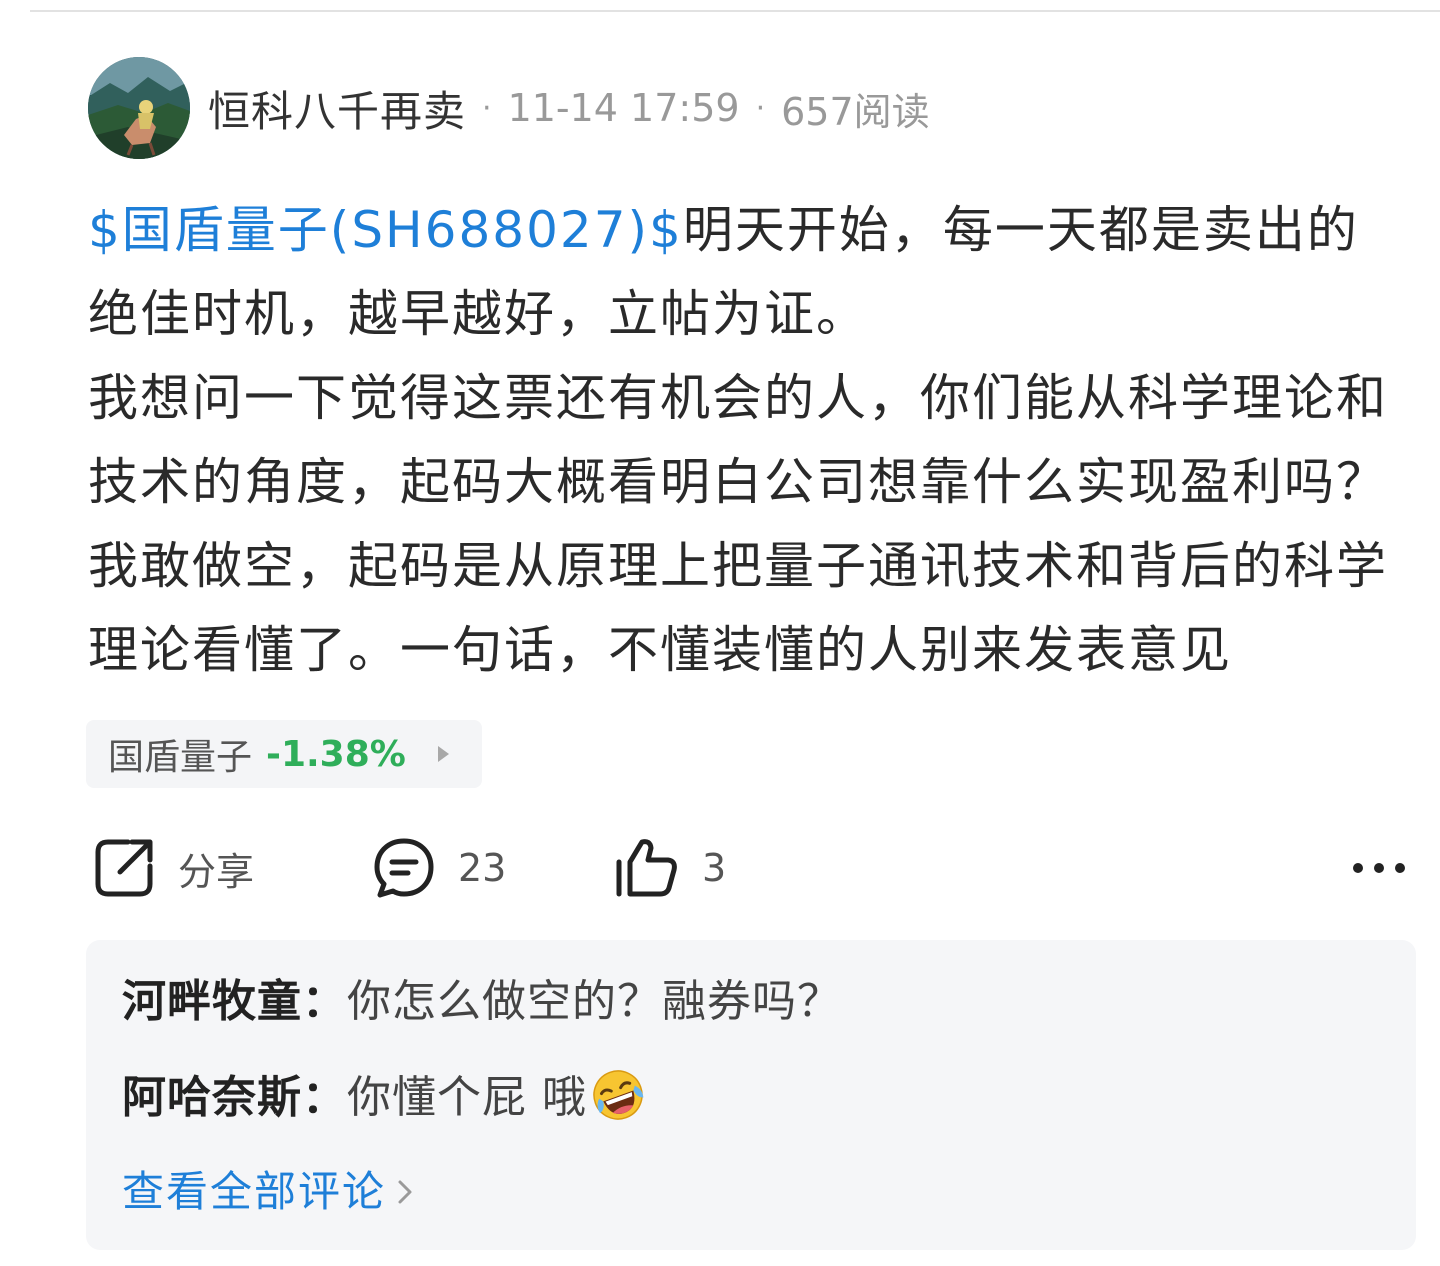 This screenshot has width=1440, height=1266. I want to click on comment-item: 河畔牧童：你怎么做空的？融券吗？, so click(482, 1002).